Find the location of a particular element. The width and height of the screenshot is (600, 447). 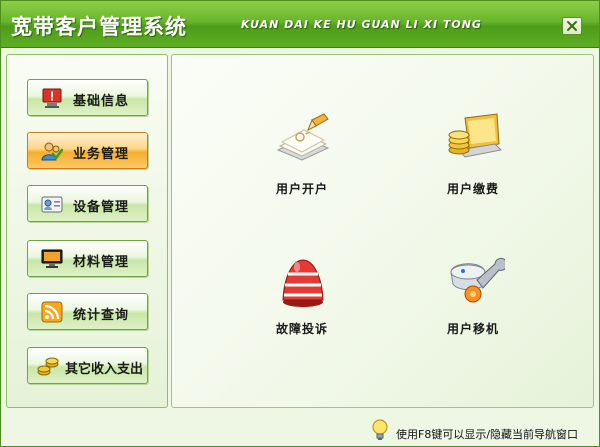

sidebar-item-label: 基础信息 is located at coordinates (101, 101).